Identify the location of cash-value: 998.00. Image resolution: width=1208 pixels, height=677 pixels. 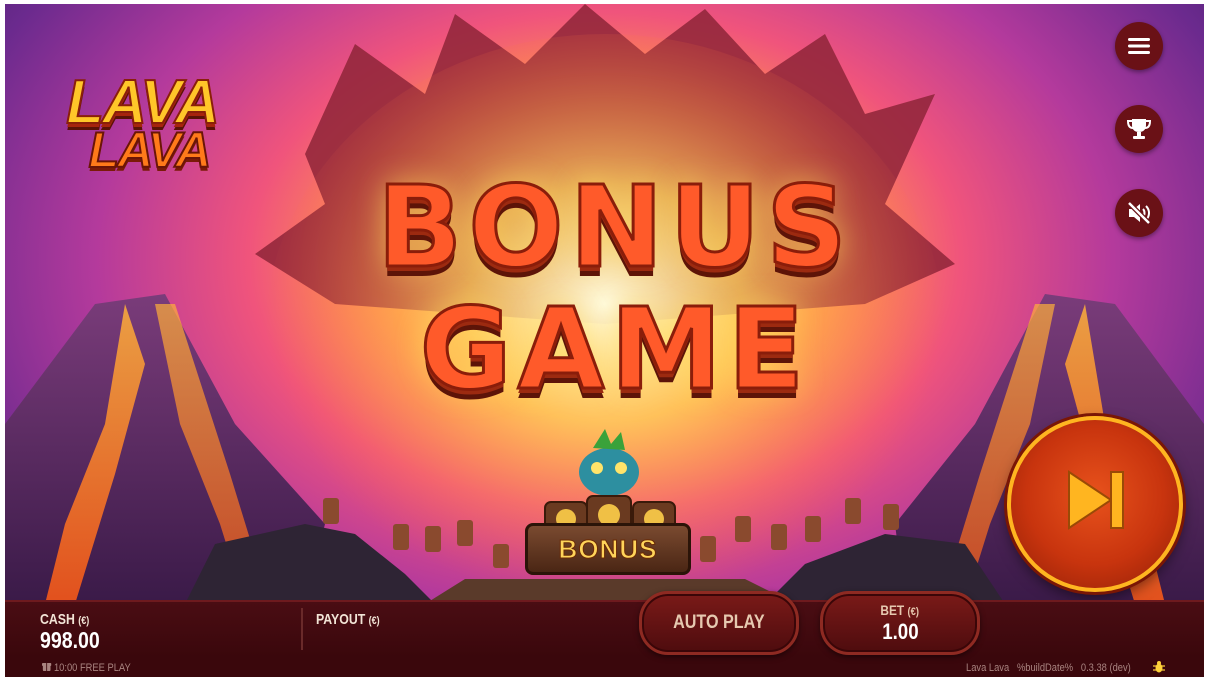
(70, 640).